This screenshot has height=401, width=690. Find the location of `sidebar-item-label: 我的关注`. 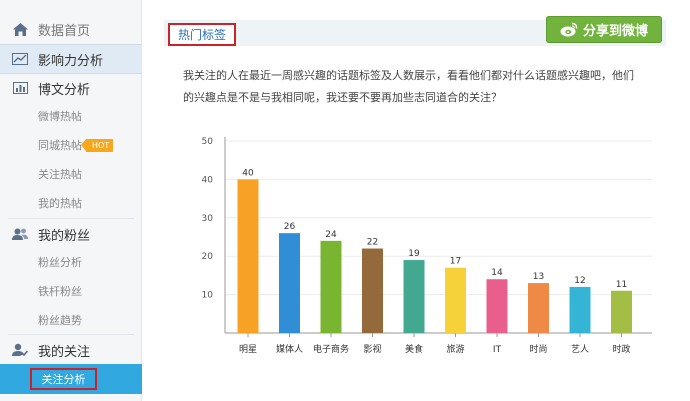

sidebar-item-label: 我的关注 is located at coordinates (64, 352).